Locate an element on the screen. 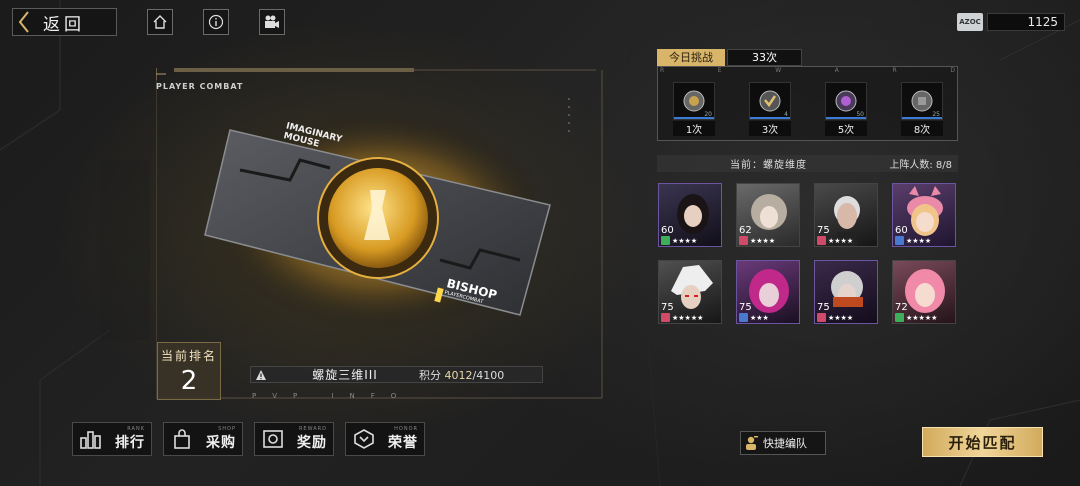  reward-item: 4 3次 is located at coordinates (770, 109).